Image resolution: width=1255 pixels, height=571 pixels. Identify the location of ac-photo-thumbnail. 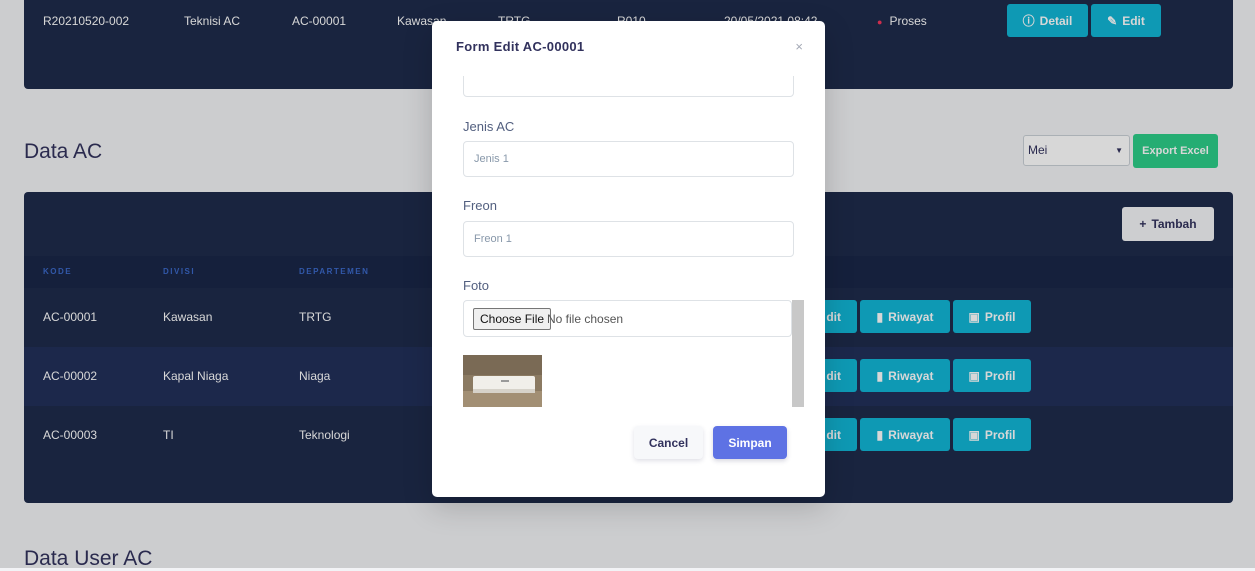
(502, 381).